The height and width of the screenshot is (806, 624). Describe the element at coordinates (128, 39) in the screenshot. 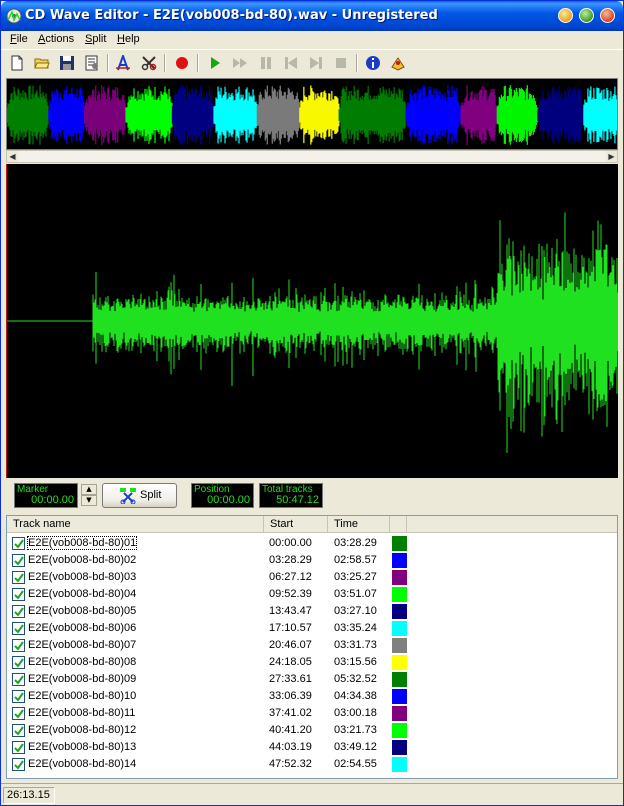

I see `menu-help: Help` at that location.